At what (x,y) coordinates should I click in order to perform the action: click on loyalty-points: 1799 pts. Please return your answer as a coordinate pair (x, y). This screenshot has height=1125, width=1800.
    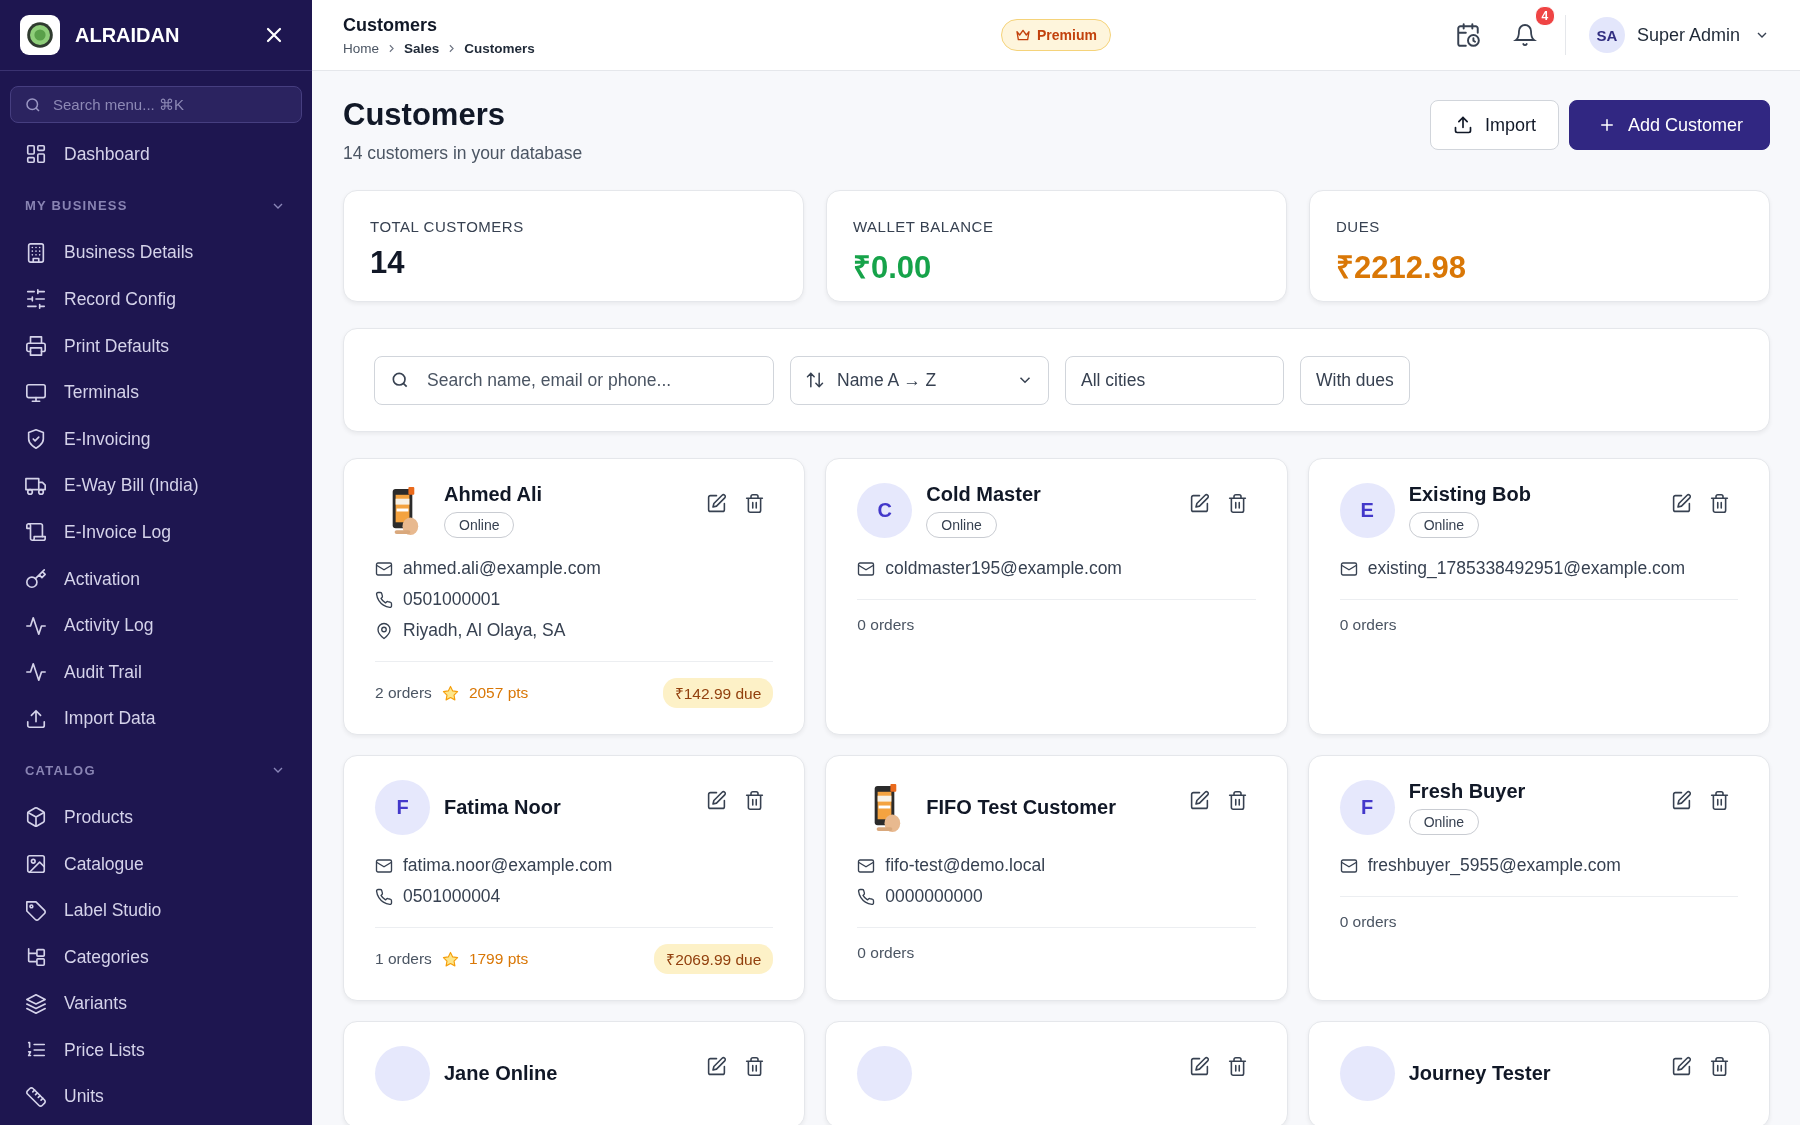
    Looking at the image, I should click on (498, 959).